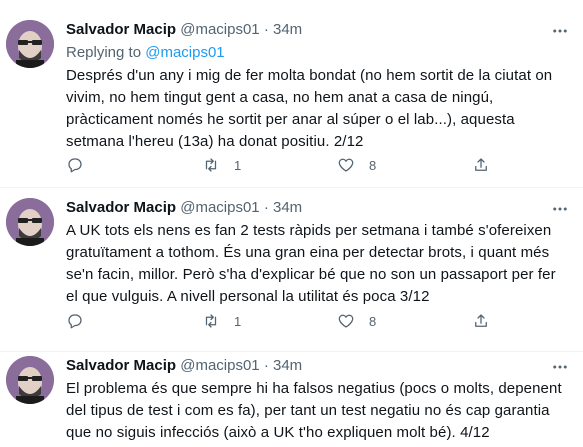 The width and height of the screenshot is (583, 447). Describe the element at coordinates (184, 52) in the screenshot. I see `replying-handle-link: @macips01` at that location.